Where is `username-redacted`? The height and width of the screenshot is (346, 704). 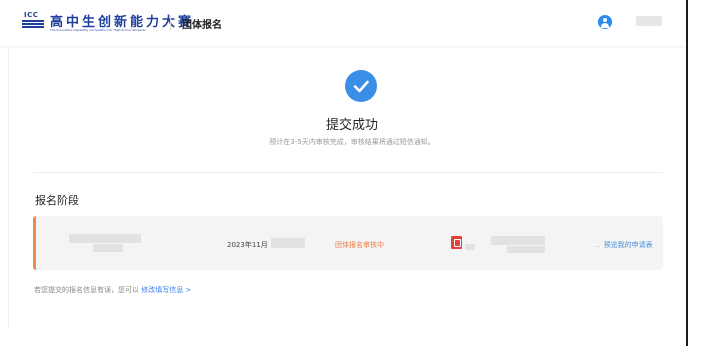 username-redacted is located at coordinates (649, 21).